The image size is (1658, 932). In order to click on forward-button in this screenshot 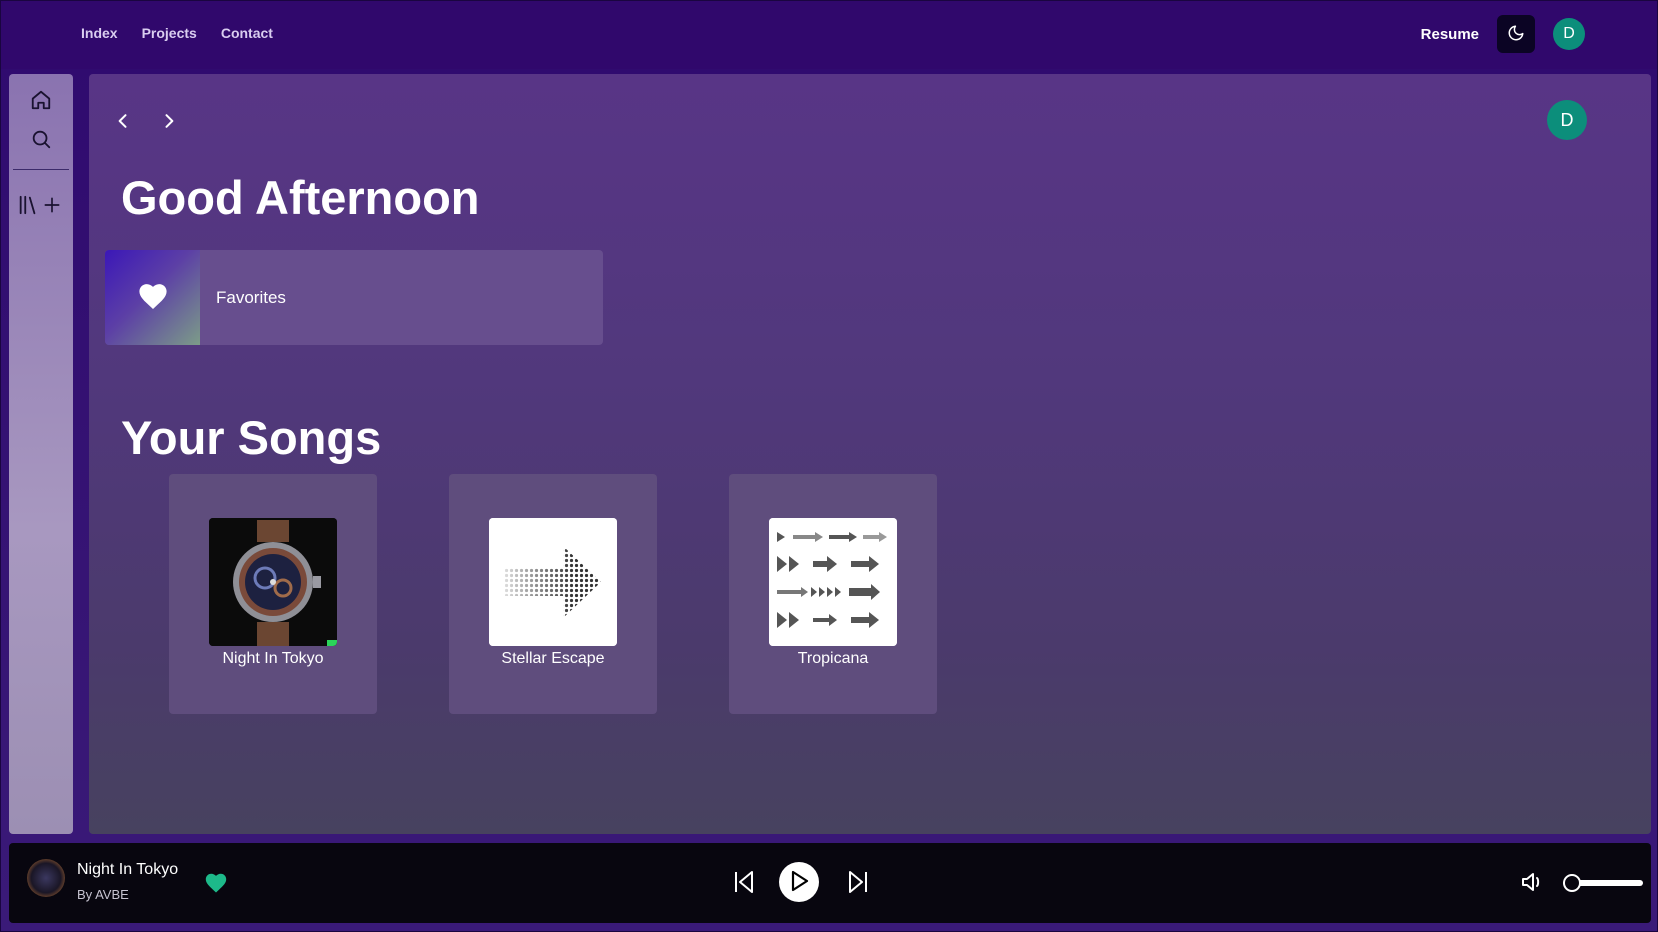, I will do `click(169, 122)`.